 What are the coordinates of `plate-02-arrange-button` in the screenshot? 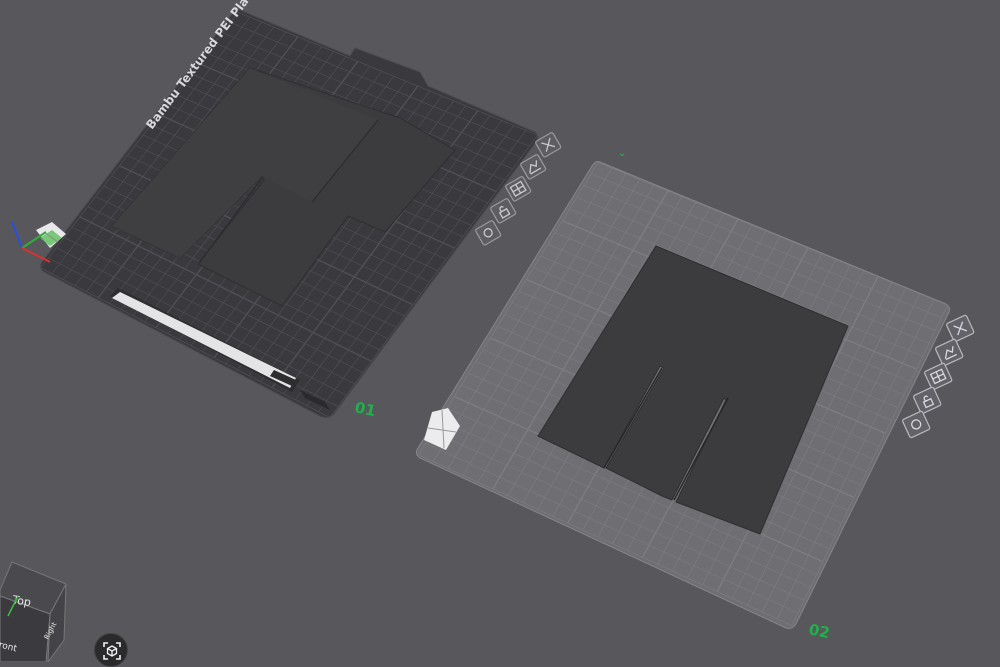 It's located at (938, 376).